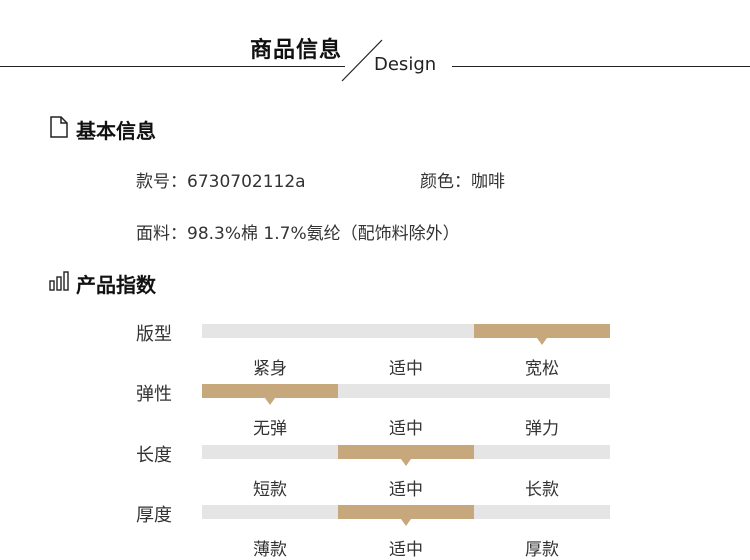 The width and height of the screenshot is (750, 560). What do you see at coordinates (221, 182) in the screenshot?
I see `style-number: 款号：6730702112a` at bounding box center [221, 182].